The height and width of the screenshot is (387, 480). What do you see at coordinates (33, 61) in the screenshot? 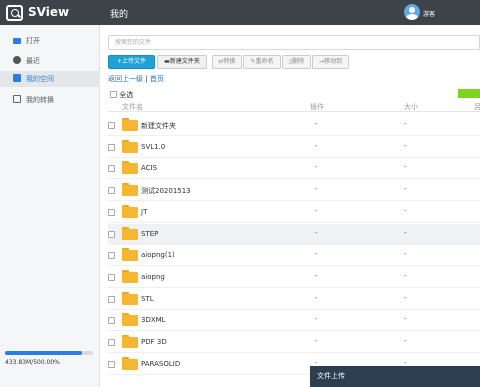
I see `sidebar-item-label: 最近` at bounding box center [33, 61].